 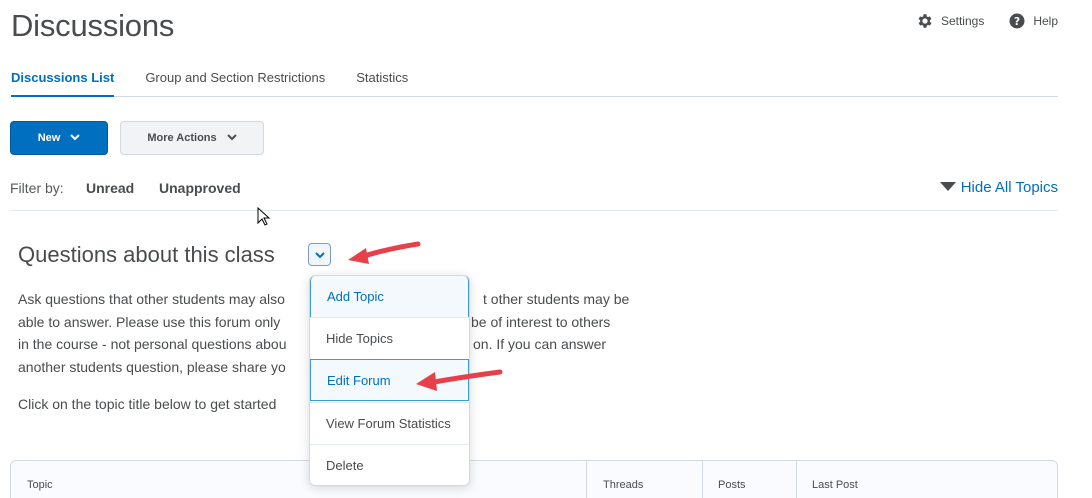 I want to click on gear-icon, so click(x=925, y=21).